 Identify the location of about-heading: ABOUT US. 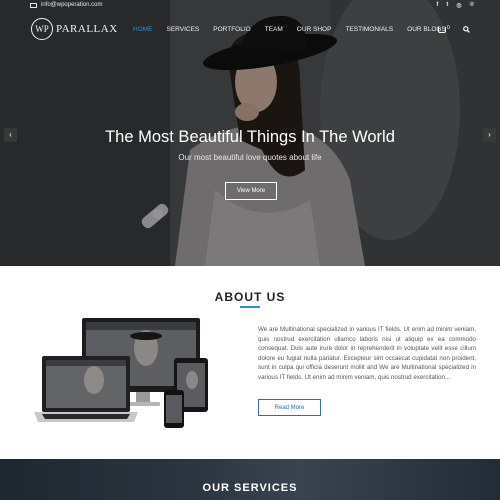
(250, 297).